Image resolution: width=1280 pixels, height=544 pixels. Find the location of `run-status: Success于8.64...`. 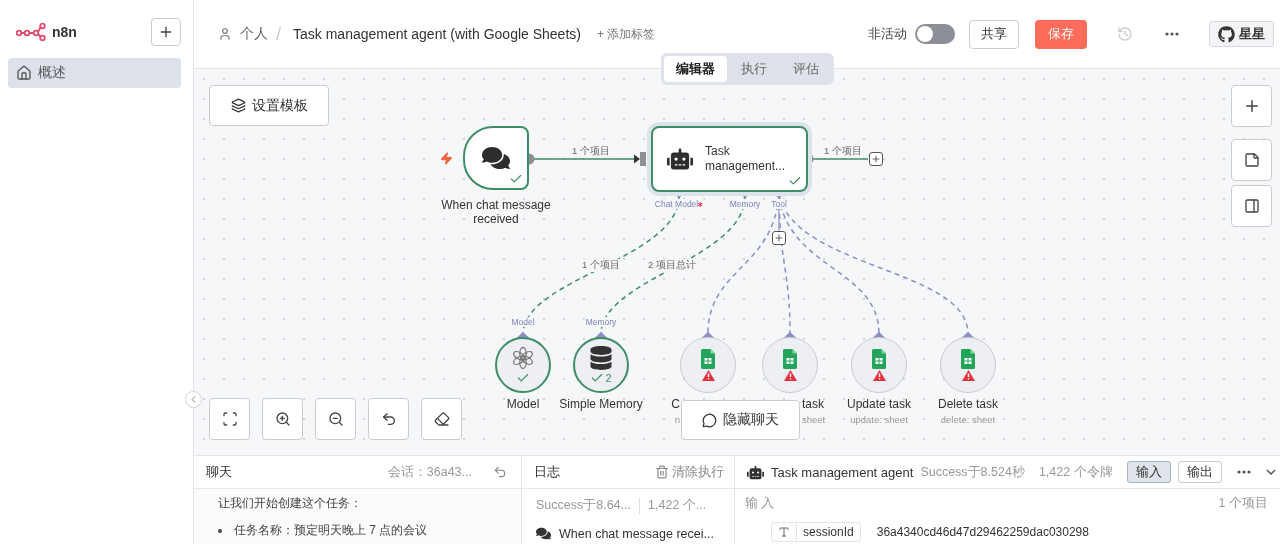

run-status: Success于8.64... is located at coordinates (583, 505).